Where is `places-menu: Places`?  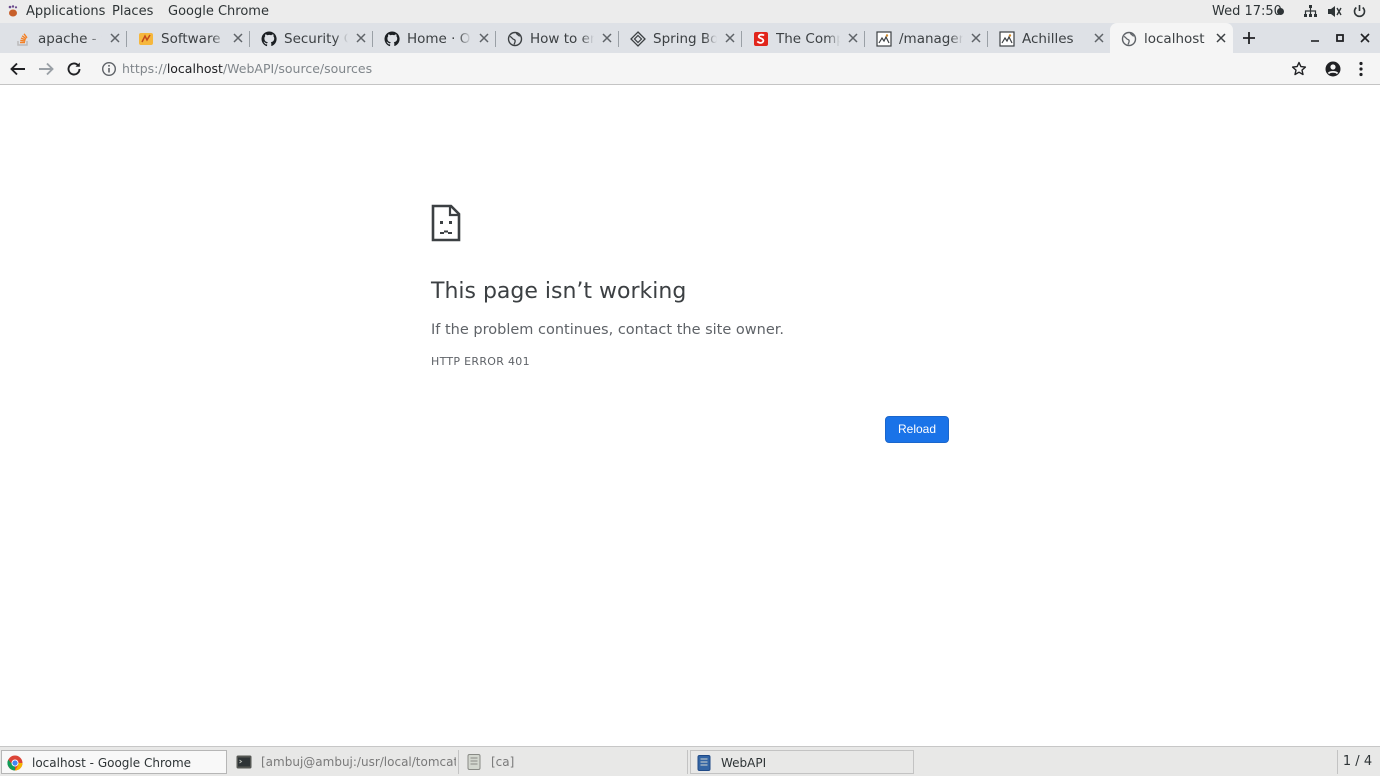
places-menu: Places is located at coordinates (132, 11).